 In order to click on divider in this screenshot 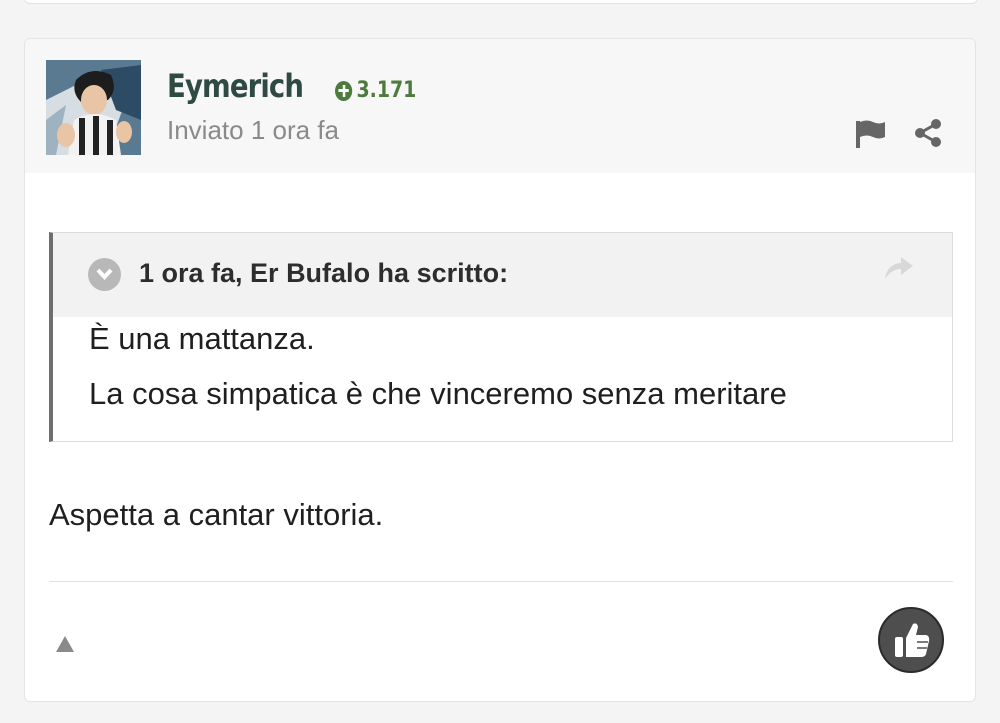, I will do `click(501, 581)`.